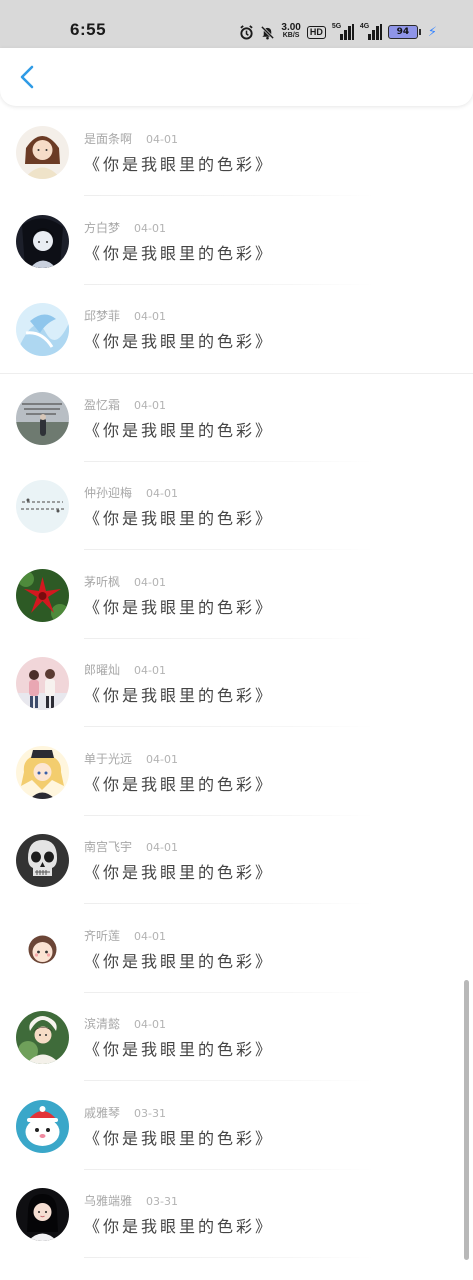 This screenshot has width=473, height=1280. What do you see at coordinates (466, 1120) in the screenshot?
I see `scrollbar` at bounding box center [466, 1120].